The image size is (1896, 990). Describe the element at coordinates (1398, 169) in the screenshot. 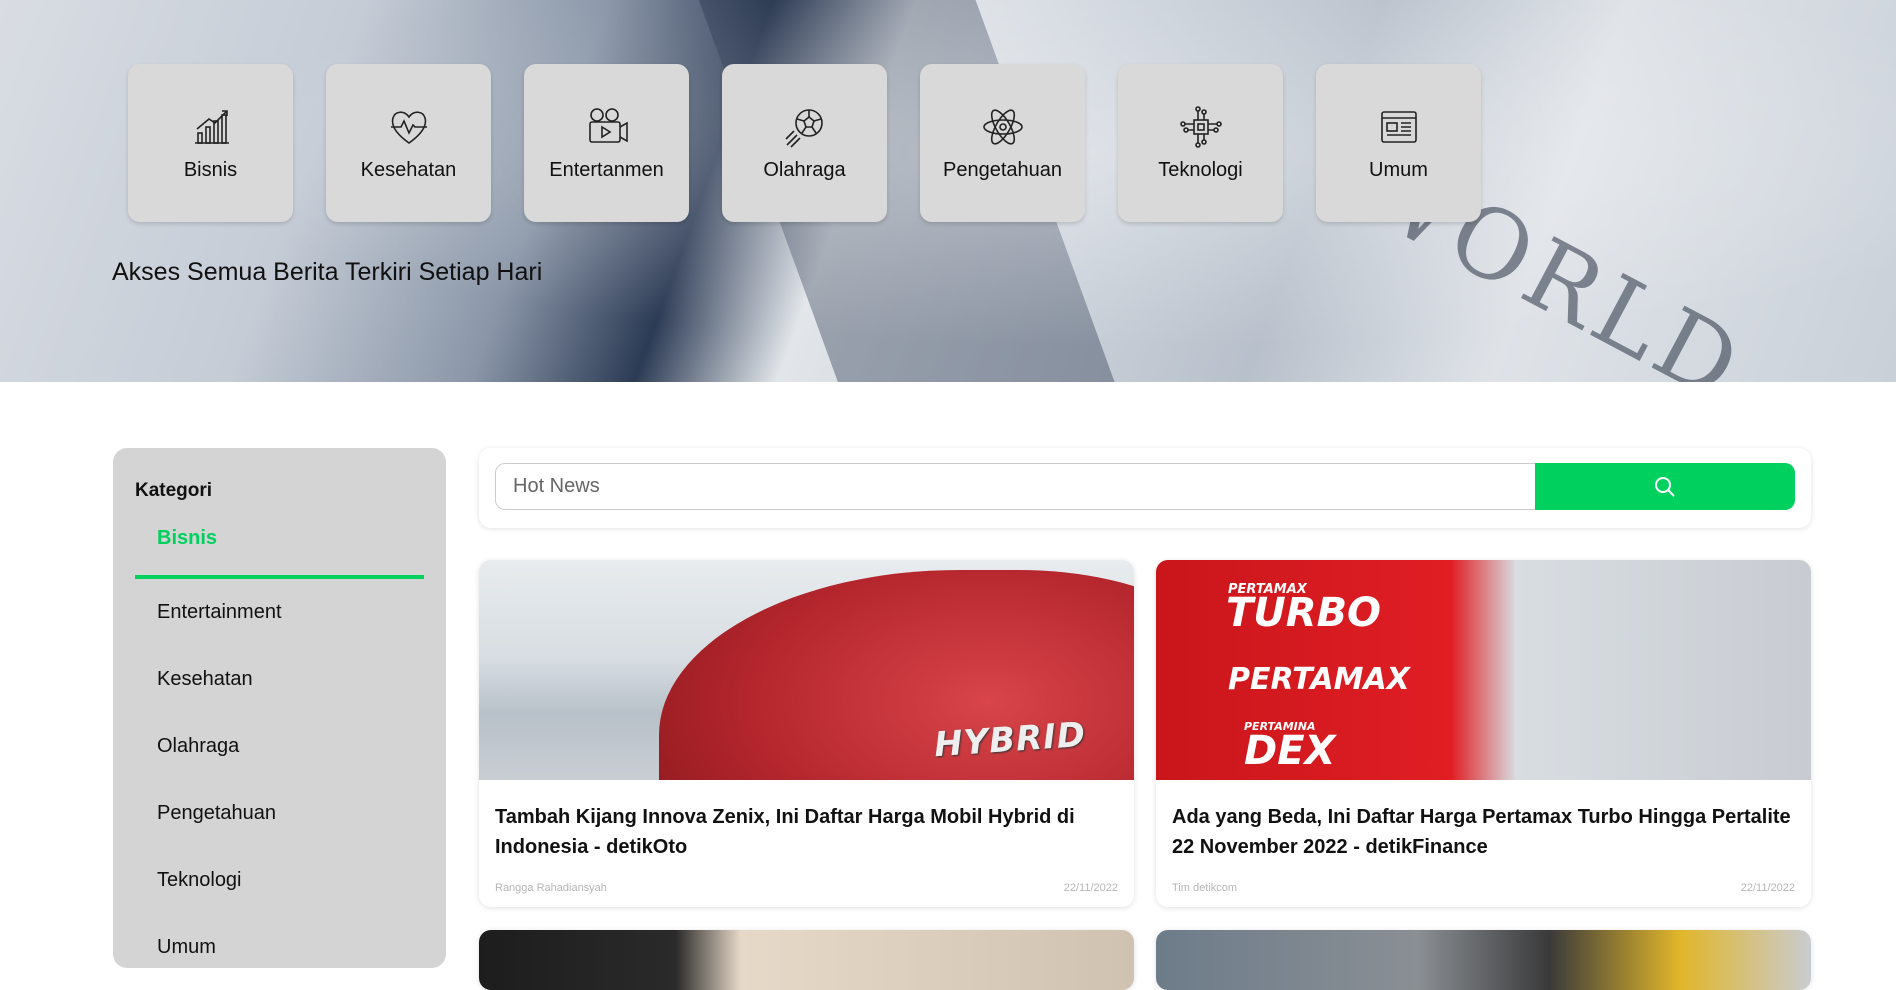

I see `category-label: Umum` at that location.